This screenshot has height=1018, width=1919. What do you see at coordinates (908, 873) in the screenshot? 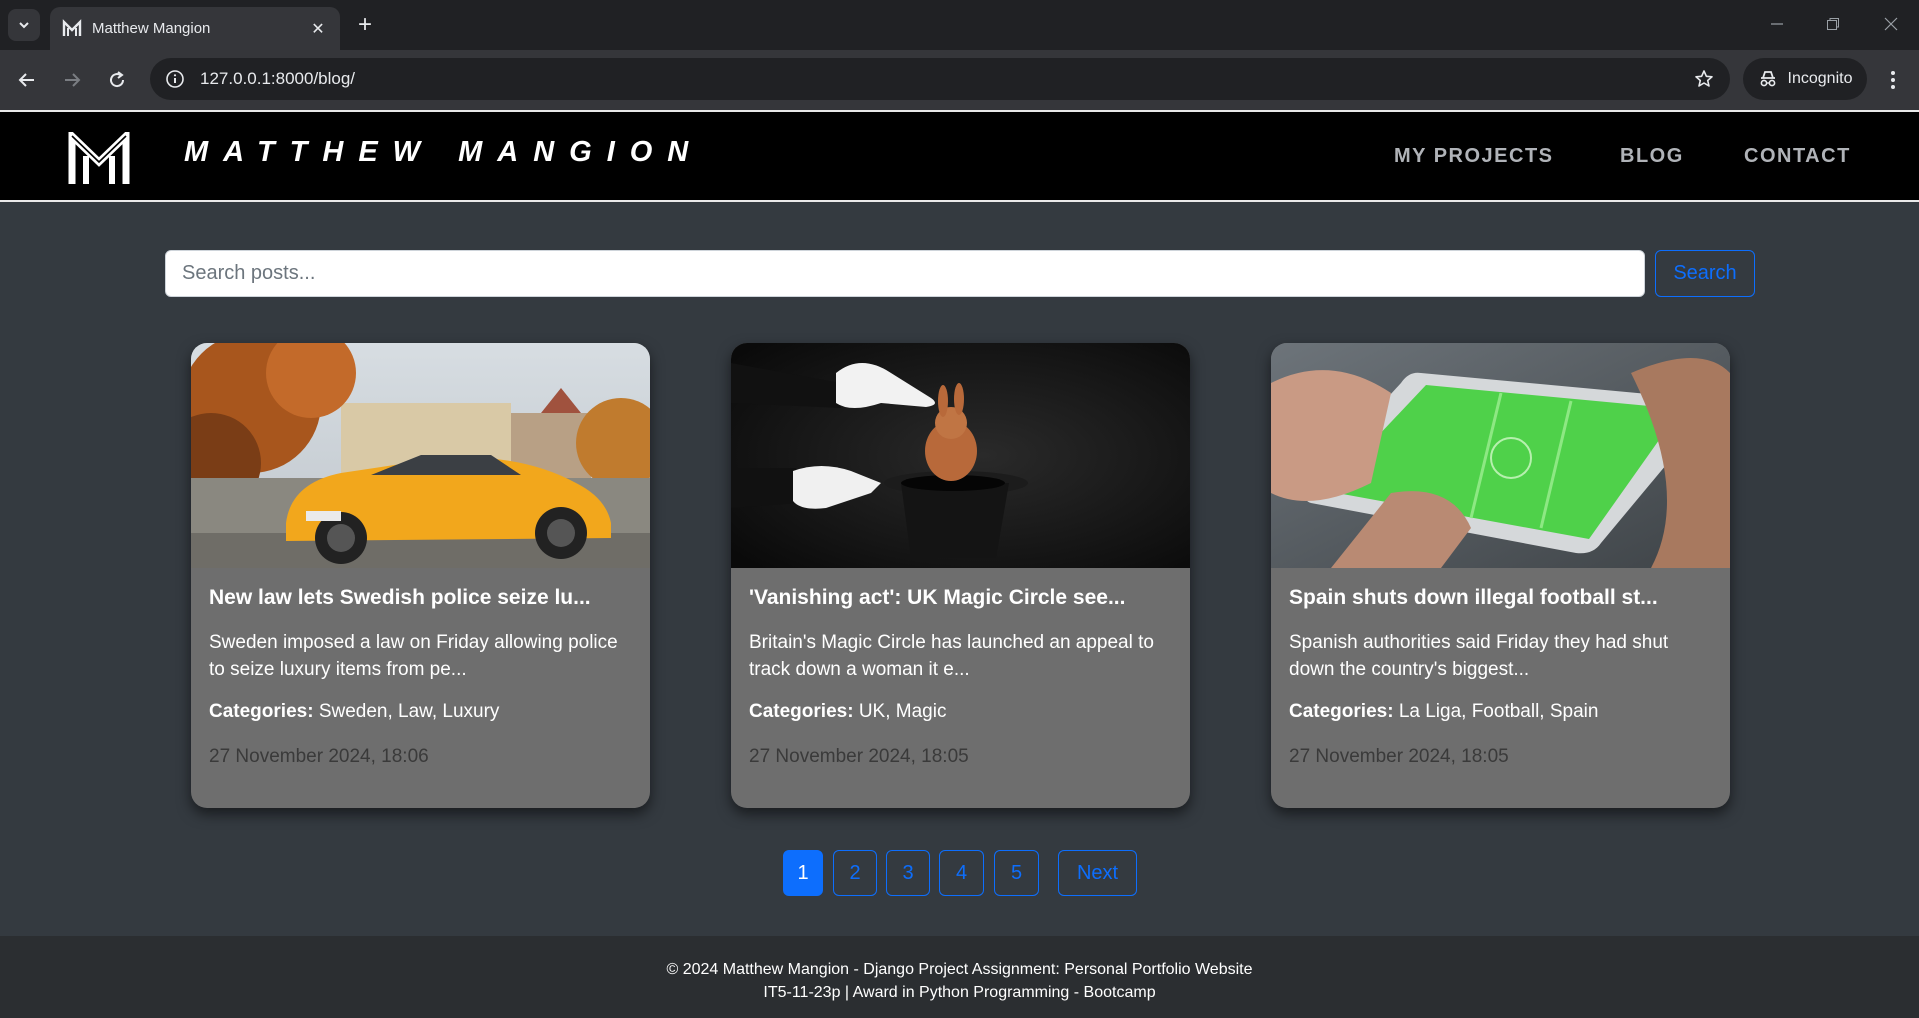
I see `page-3-button: 3` at bounding box center [908, 873].